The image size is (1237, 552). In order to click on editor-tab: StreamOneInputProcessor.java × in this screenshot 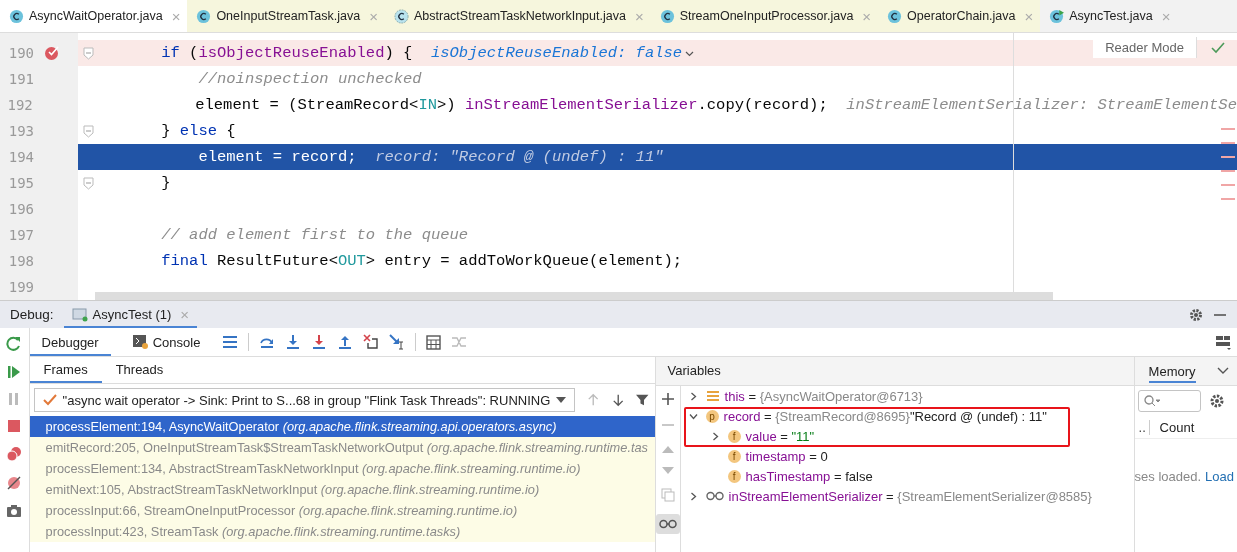, I will do `click(764, 16)`.